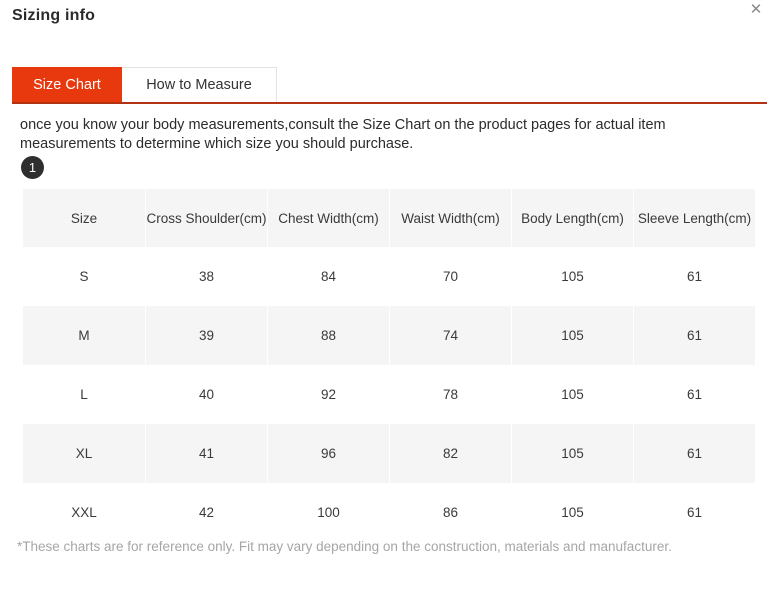  What do you see at coordinates (67, 85) in the screenshot?
I see `tab-size-chart: Size Chart` at bounding box center [67, 85].